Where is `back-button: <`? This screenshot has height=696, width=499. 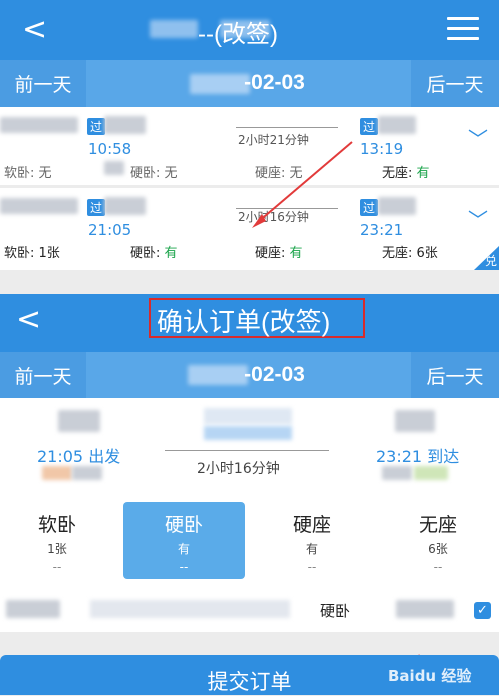 back-button: < is located at coordinates (28, 319).